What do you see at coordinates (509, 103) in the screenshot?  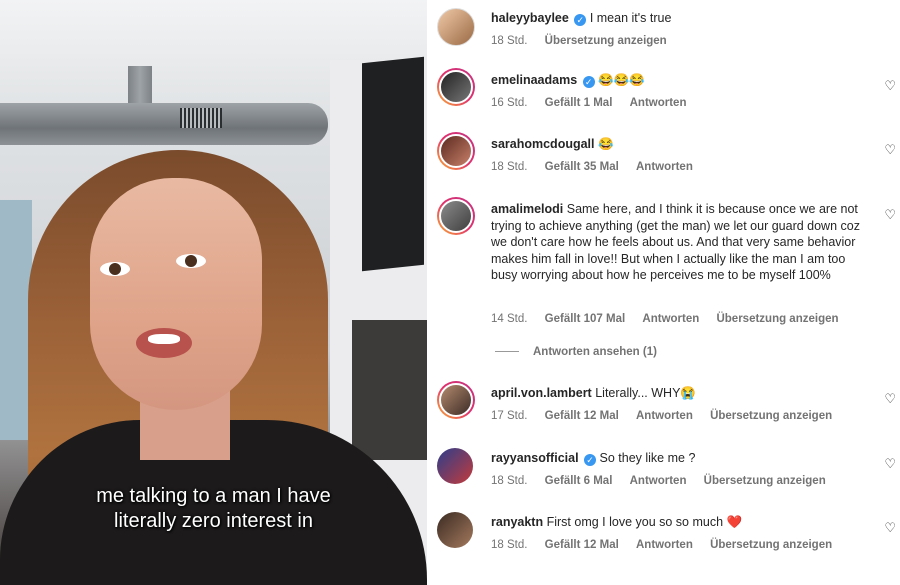 I see `comment-time: 16 Std.` at bounding box center [509, 103].